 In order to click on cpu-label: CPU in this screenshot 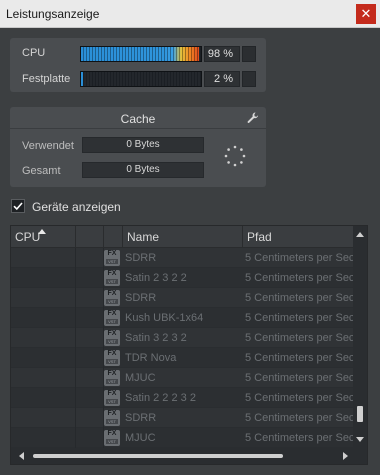, I will do `click(34, 53)`.